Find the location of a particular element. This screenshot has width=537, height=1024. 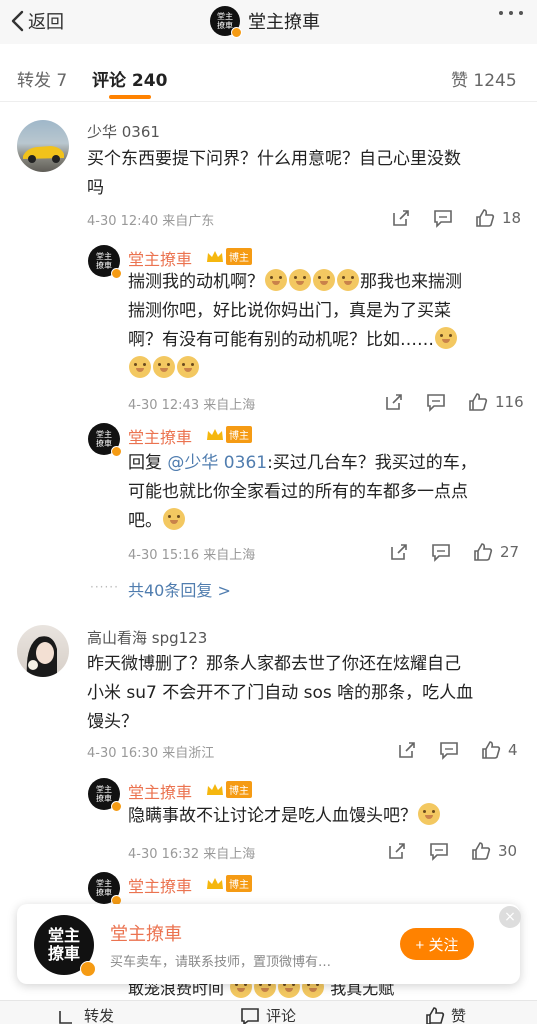

like-count: 18 is located at coordinates (512, 218).